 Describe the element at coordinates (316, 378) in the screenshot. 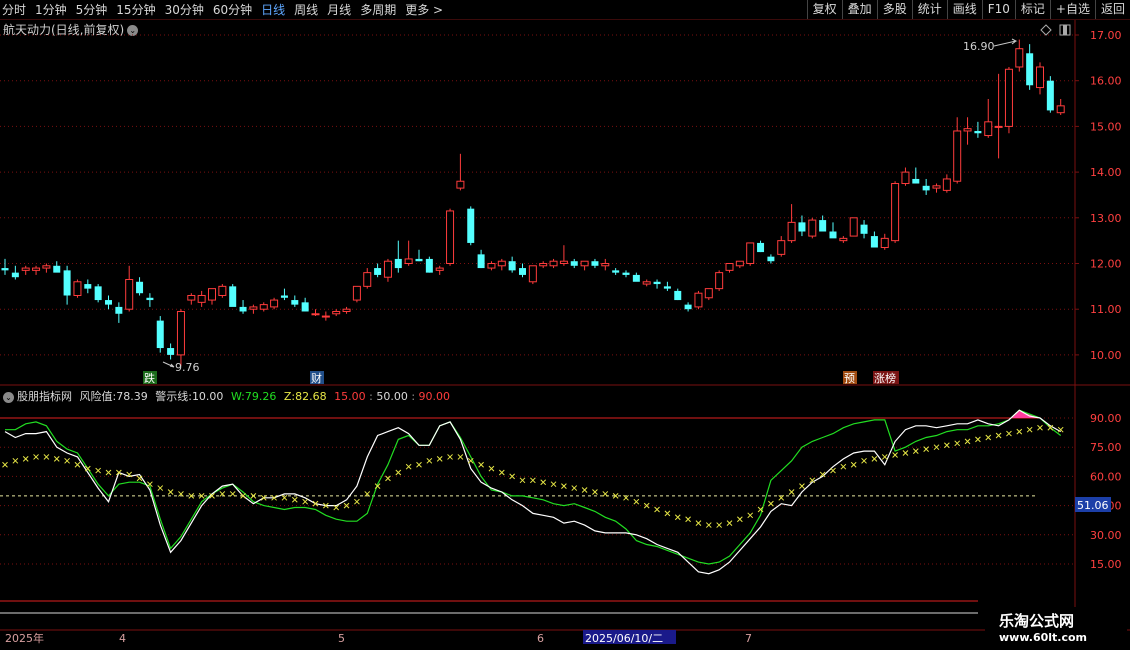

I see `marker-cai: 财` at that location.